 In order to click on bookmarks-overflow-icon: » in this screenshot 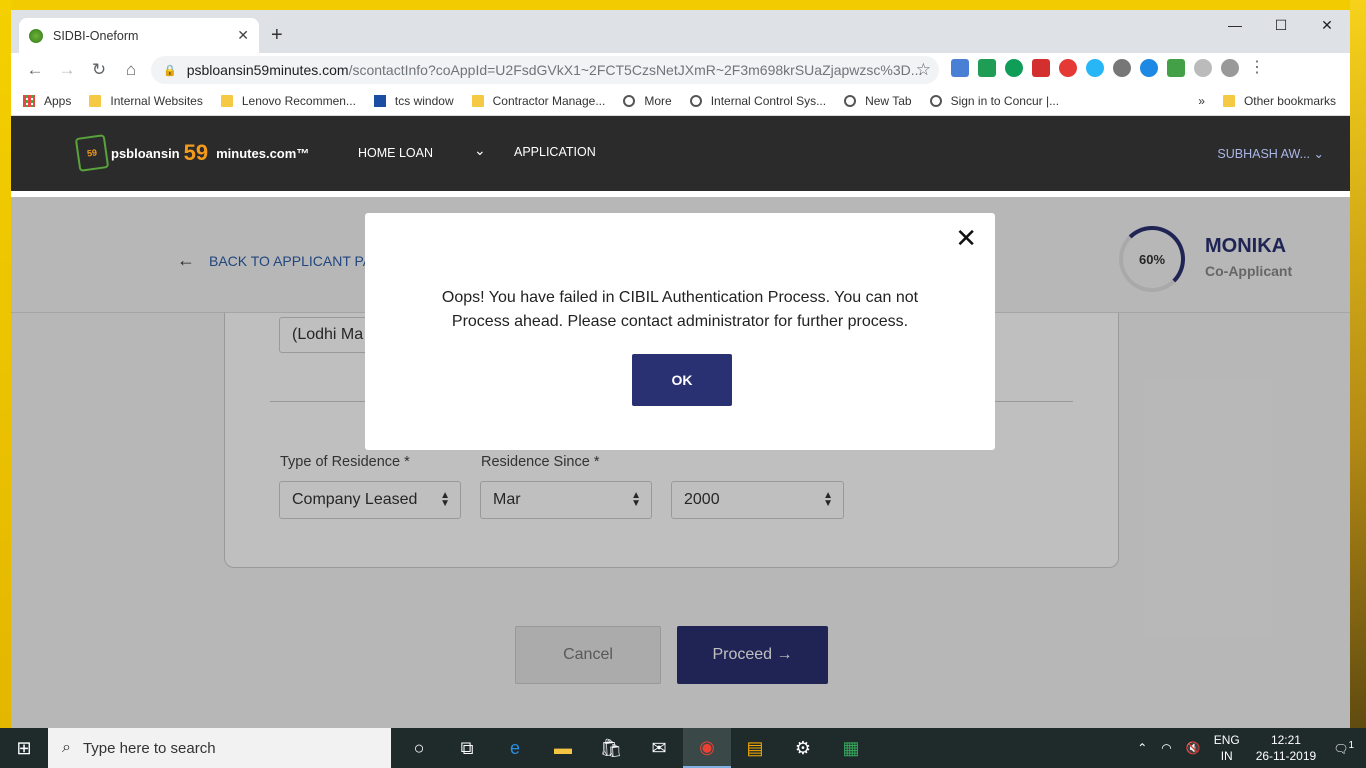, I will do `click(1201, 101)`.